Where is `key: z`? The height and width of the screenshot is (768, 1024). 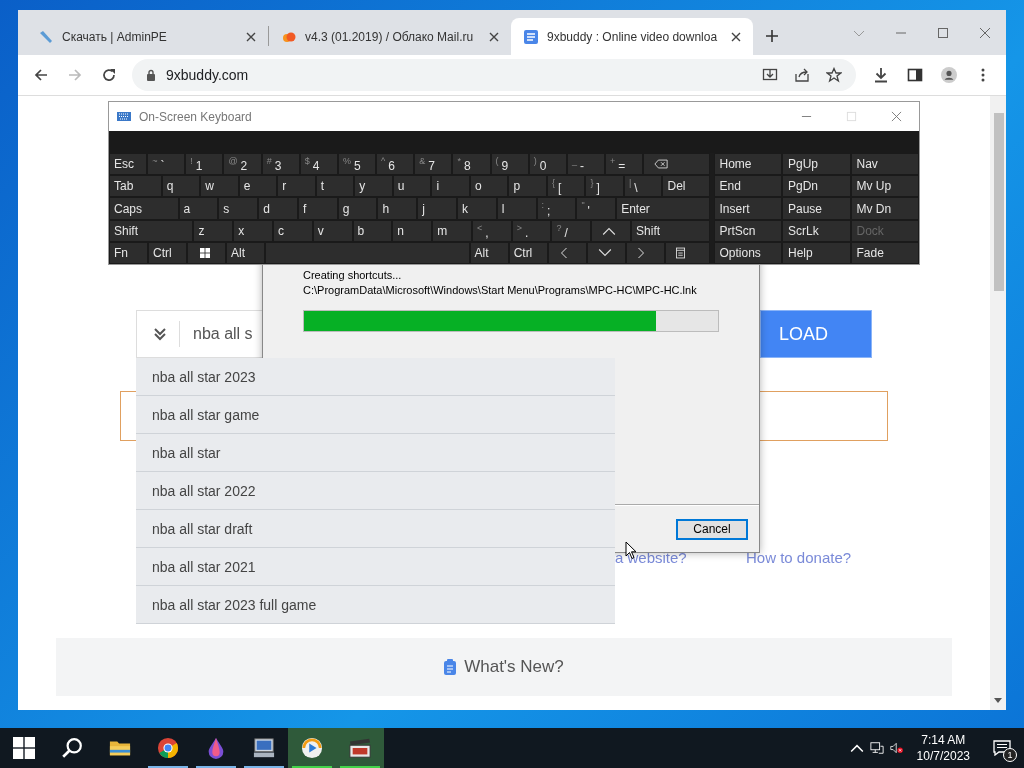 key: z is located at coordinates (213, 230).